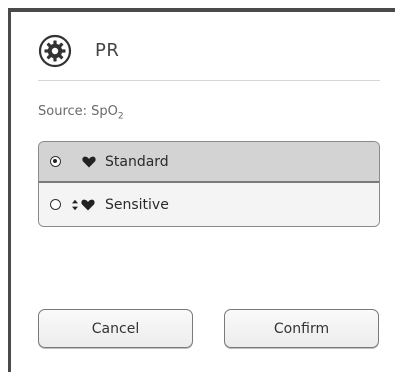 The width and height of the screenshot is (395, 372). Describe the element at coordinates (115, 328) in the screenshot. I see `cancel-button: Cancel` at that location.